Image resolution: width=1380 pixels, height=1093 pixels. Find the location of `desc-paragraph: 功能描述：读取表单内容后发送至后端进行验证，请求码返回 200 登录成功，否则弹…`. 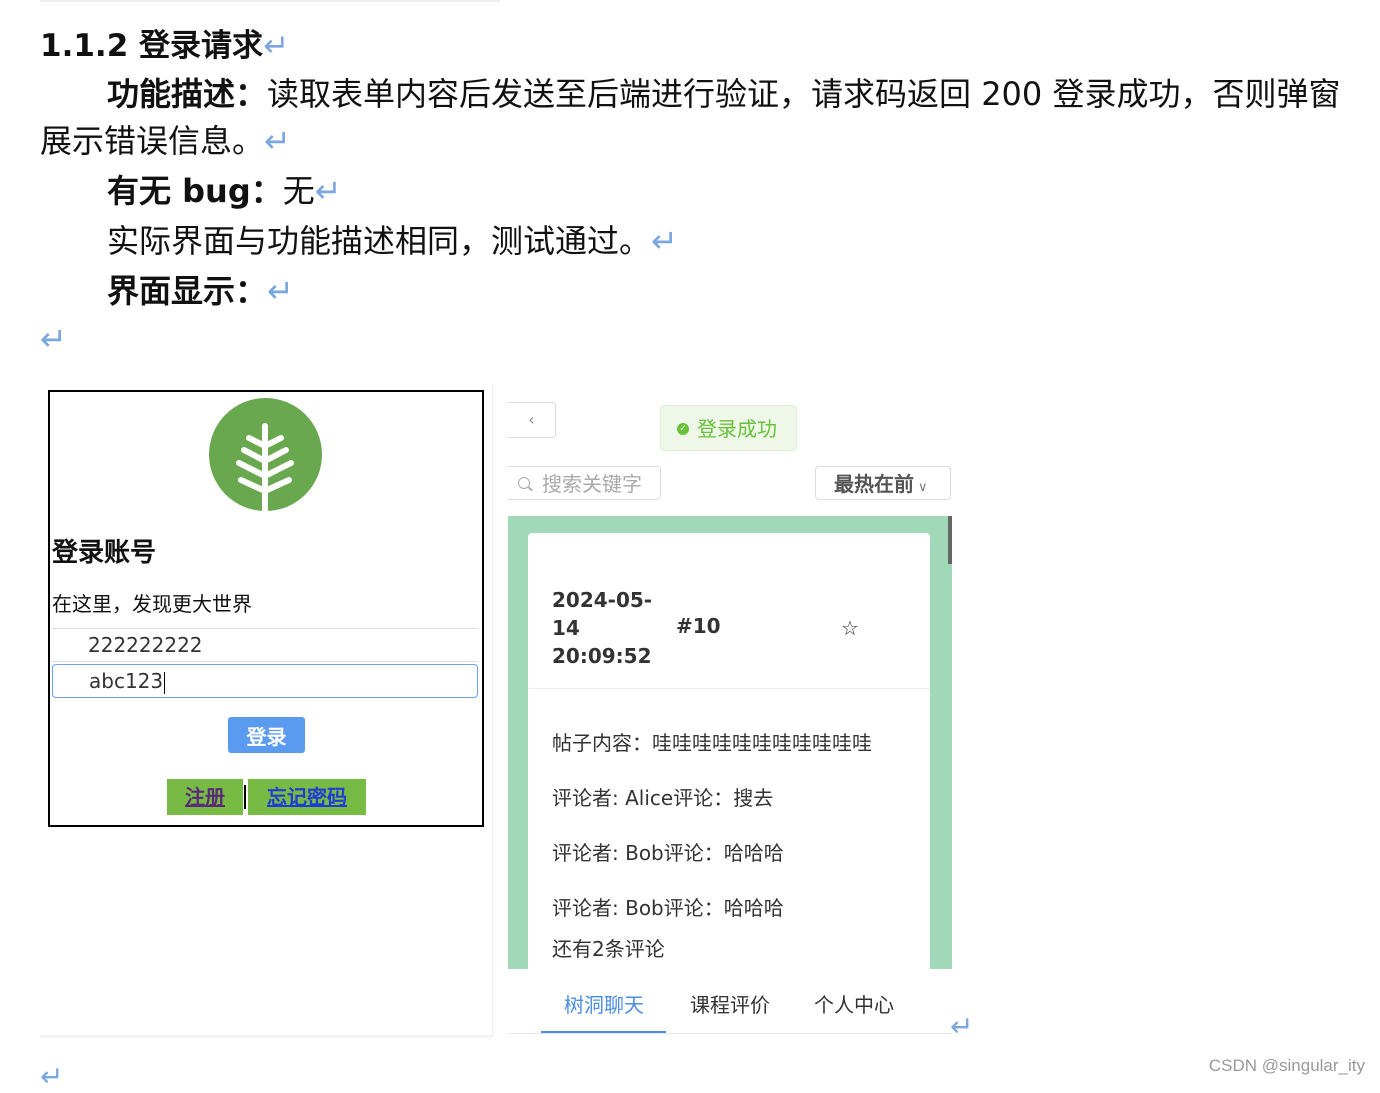

desc-paragraph: 功能描述：读取表单内容后发送至后端进行验证，请求码返回 200 登录成功，否则弹… is located at coordinates (724, 94).